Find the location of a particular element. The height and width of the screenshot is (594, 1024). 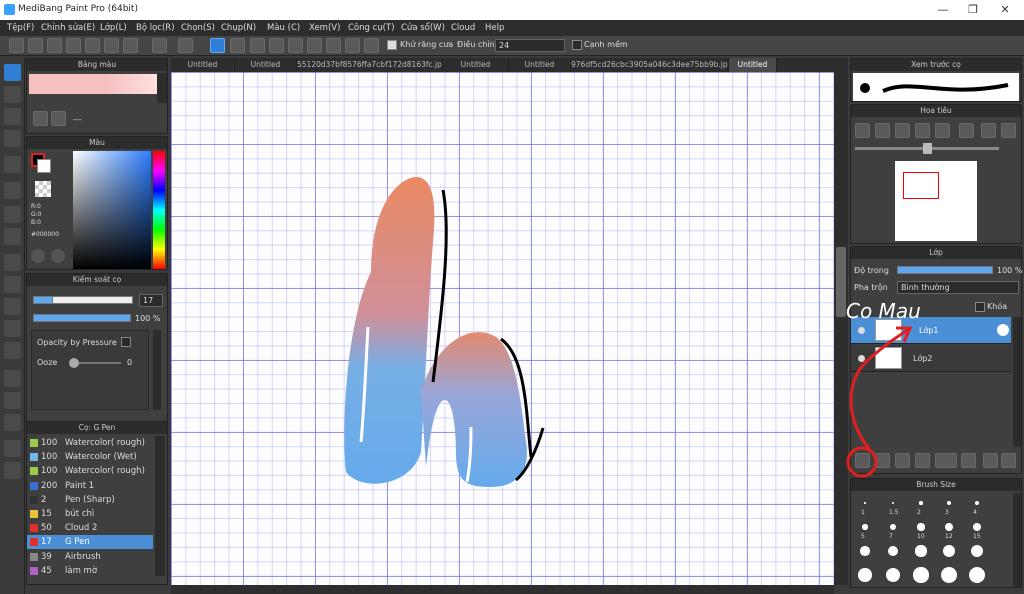

palette-new-icon is located at coordinates (40, 118).